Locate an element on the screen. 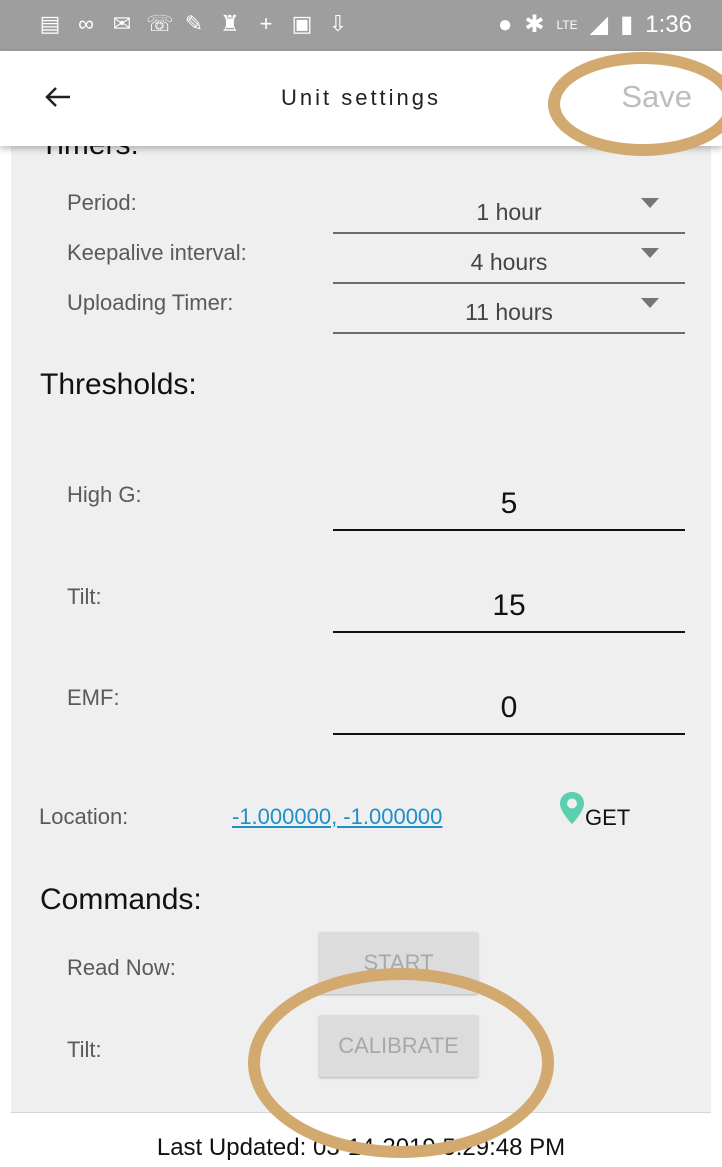 Image resolution: width=722 pixels, height=1167 pixels. period-select: 1 hour is located at coordinates (509, 211).